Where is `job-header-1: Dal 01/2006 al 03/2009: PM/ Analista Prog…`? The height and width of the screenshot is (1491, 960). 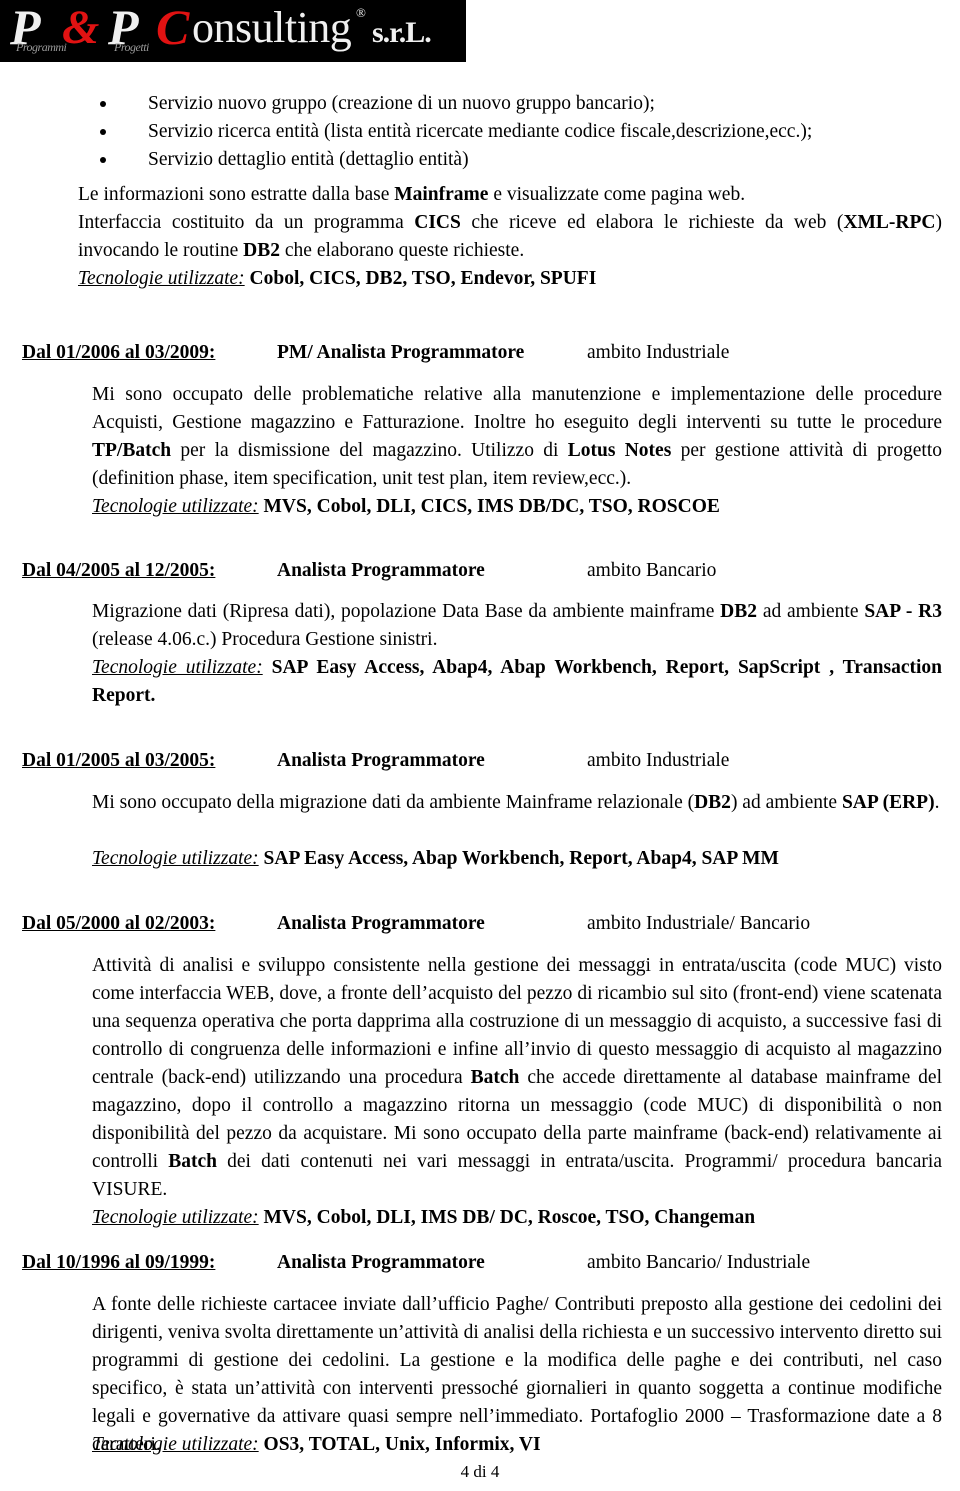
job-header-1: Dal 01/2006 al 03/2009: PM/ Analista Prog… is located at coordinates (487, 353).